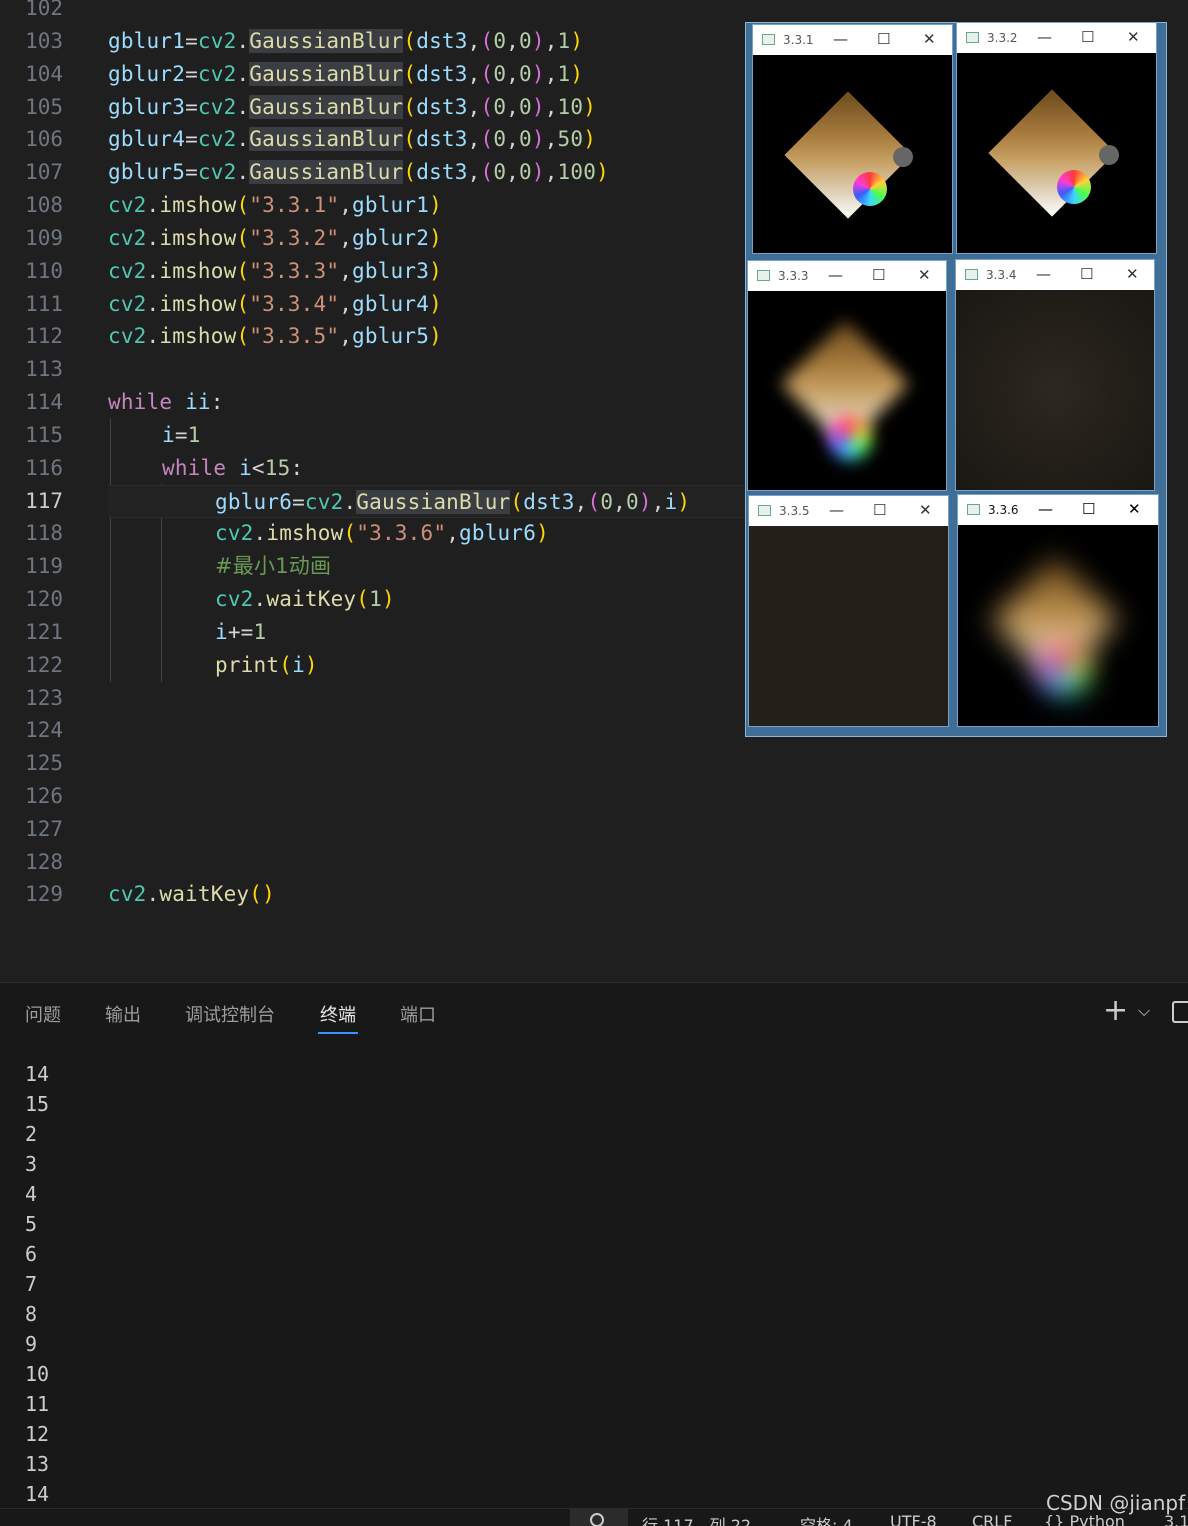 The image size is (1188, 1526). I want to click on window-title: 3.3.2, so click(1002, 38).